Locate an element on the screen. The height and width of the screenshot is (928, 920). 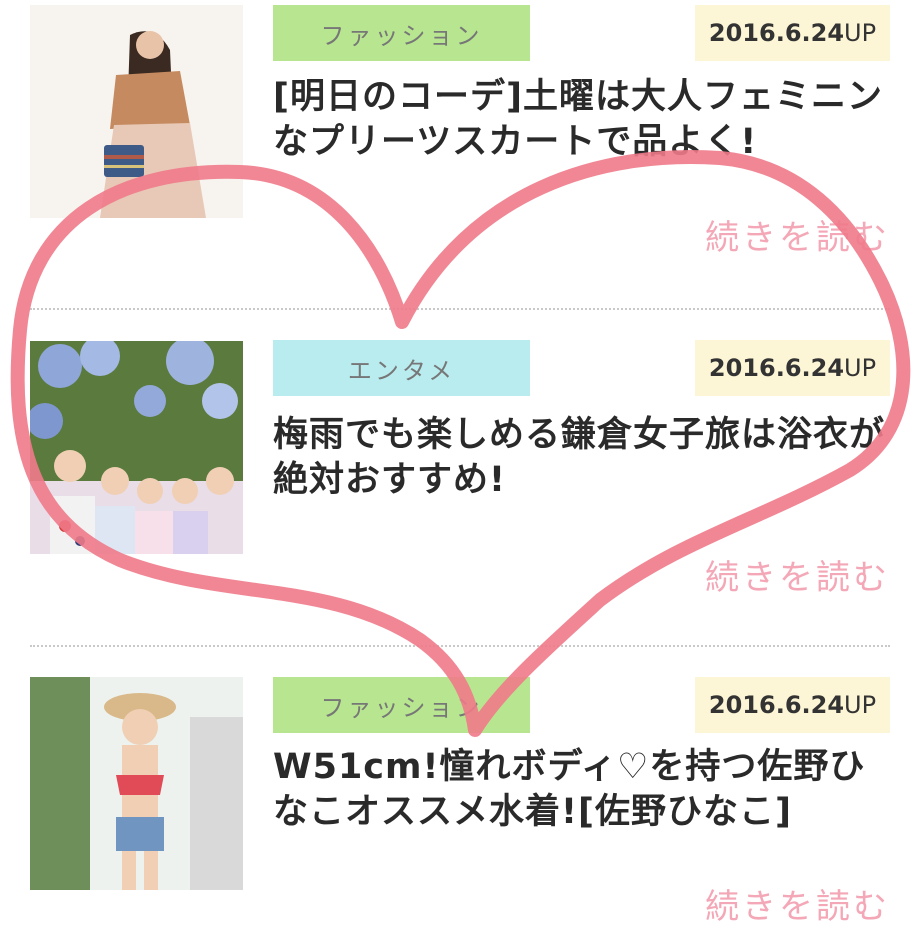
article-title: 梅雨でも楽しめる鎌倉女子旅は浴衣が絶対おすすめ! is located at coordinates (583, 458).